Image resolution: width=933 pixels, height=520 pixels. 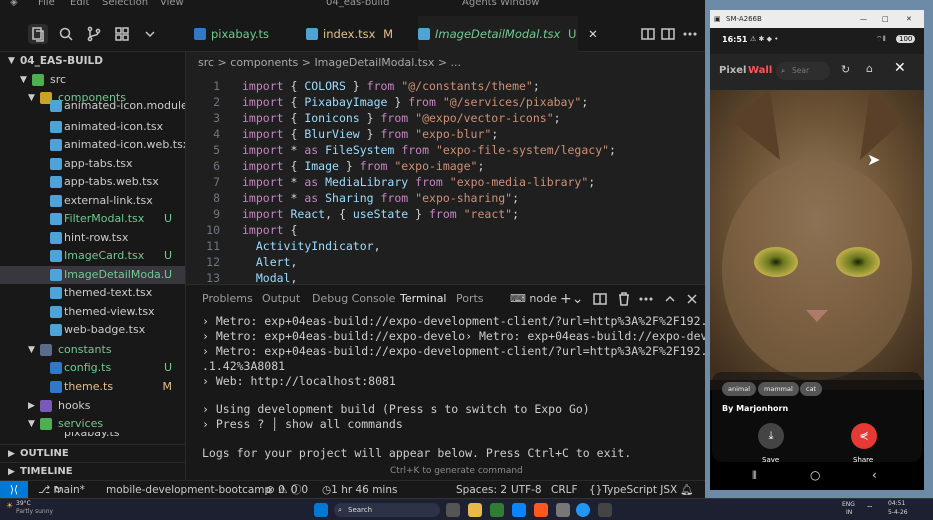 I want to click on close-panel-icon, so click(x=692, y=299).